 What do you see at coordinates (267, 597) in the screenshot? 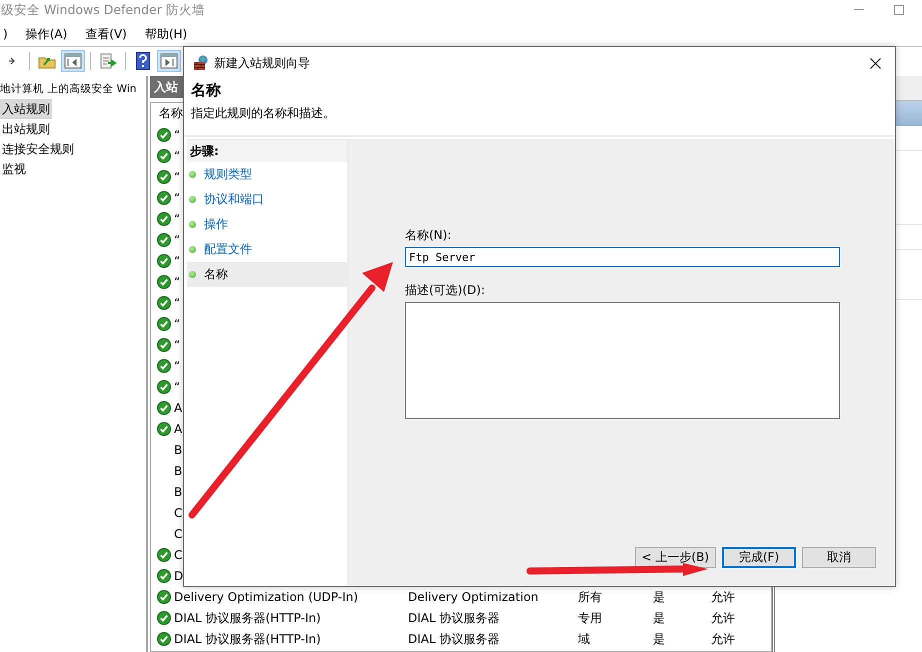
I see `table-cell-text: Delivery Optimization (UDP-In)` at bounding box center [267, 597].